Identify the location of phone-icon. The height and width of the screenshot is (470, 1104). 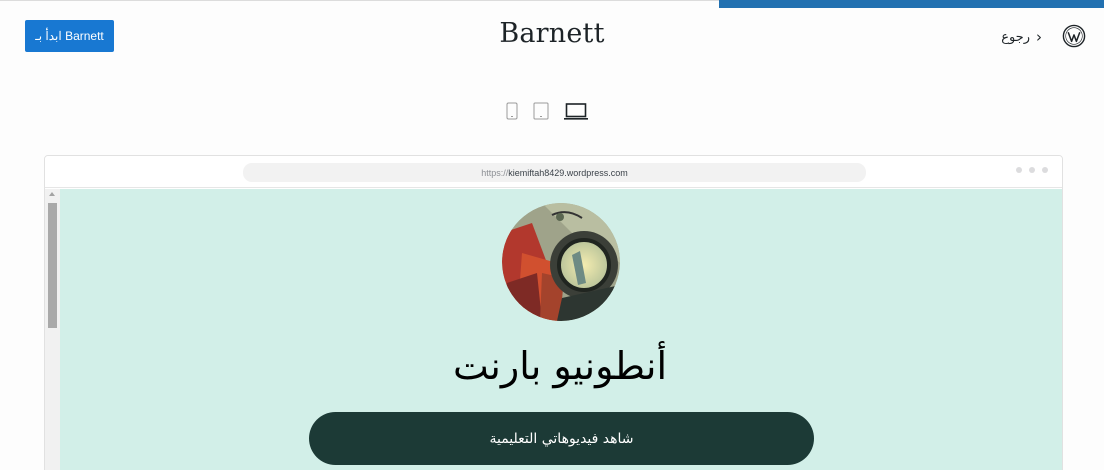
(512, 111).